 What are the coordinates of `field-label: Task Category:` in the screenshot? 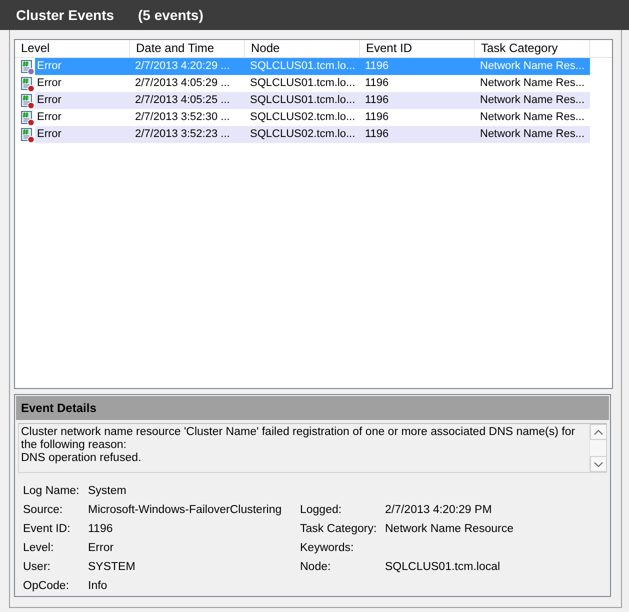 It's located at (339, 528).